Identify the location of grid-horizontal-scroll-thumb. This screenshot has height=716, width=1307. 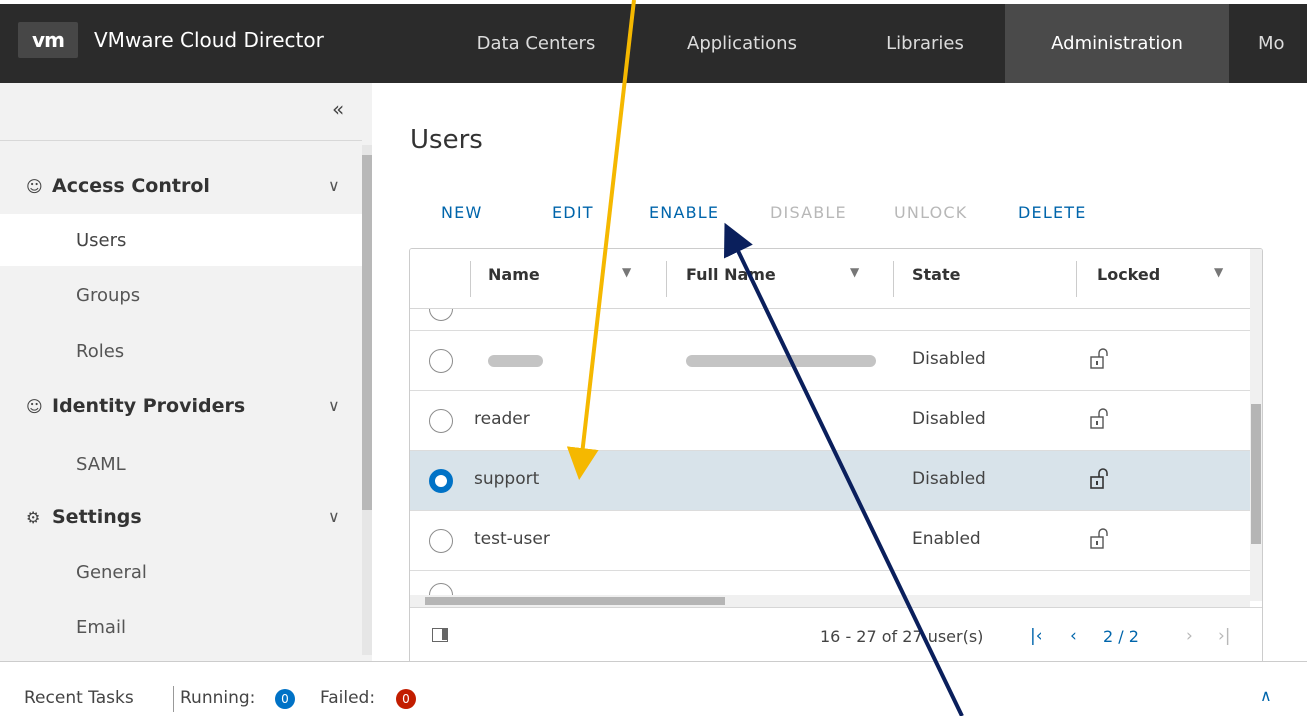
(575, 601).